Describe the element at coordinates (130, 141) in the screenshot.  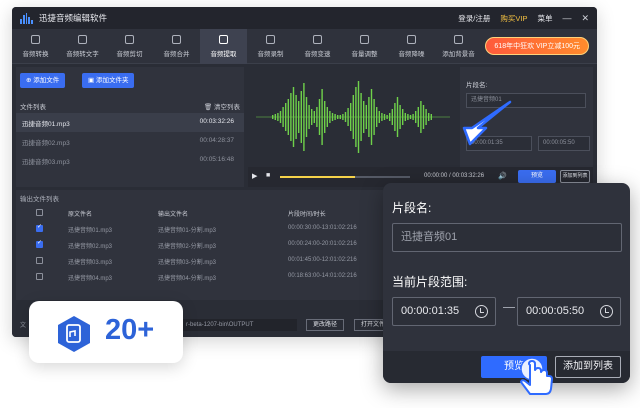
I see `file-row: 迅捷音频02.mp3 00:04:28:37` at that location.